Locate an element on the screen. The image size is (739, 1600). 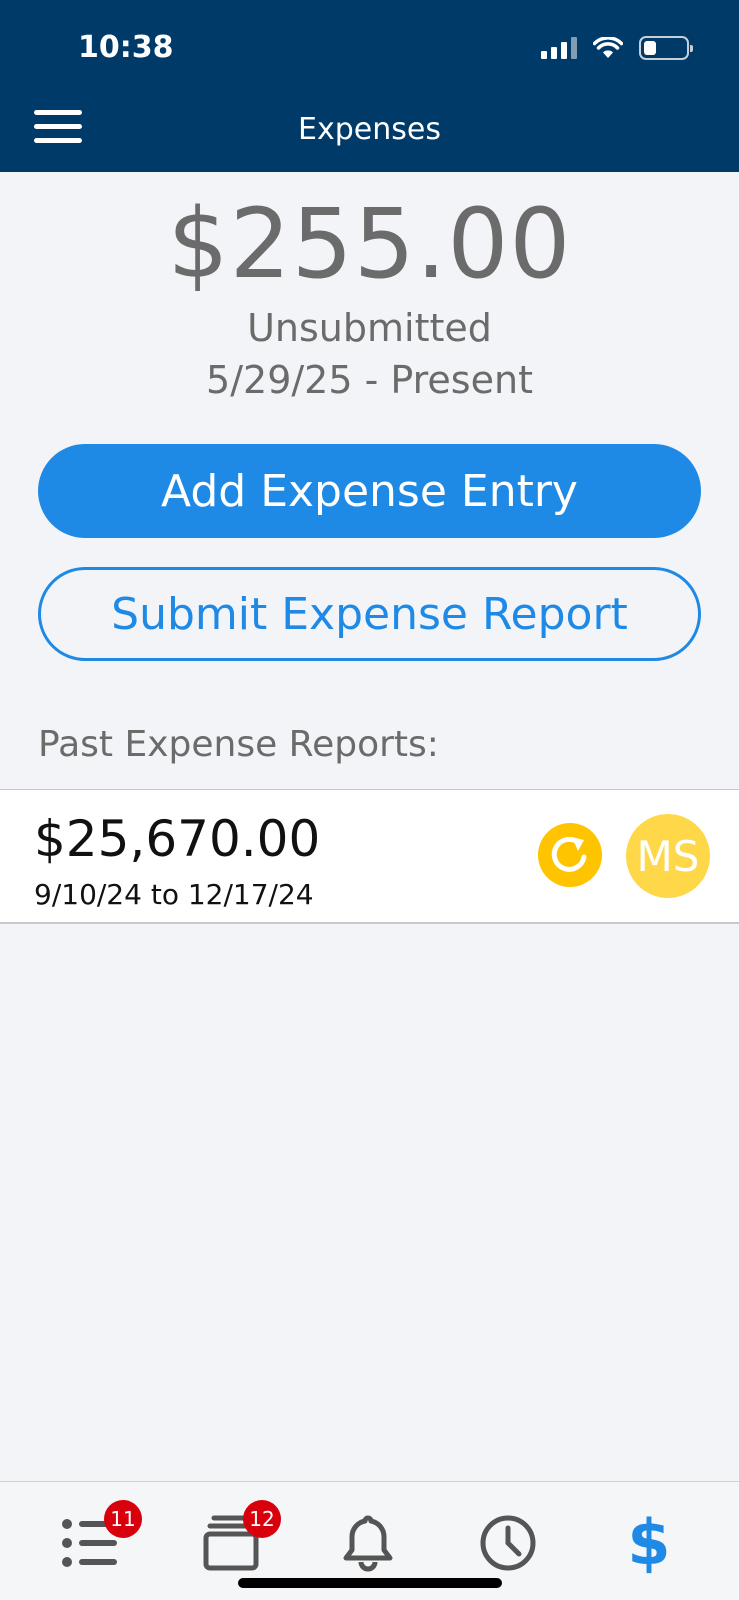
dollar-icon: $ is located at coordinates (649, 1542).